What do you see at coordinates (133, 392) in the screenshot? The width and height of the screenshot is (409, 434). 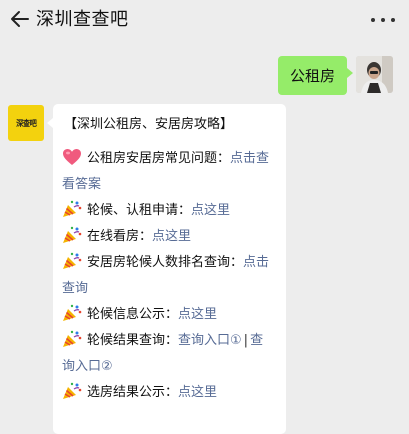 I see `list-item-label: 选房结果公示：` at bounding box center [133, 392].